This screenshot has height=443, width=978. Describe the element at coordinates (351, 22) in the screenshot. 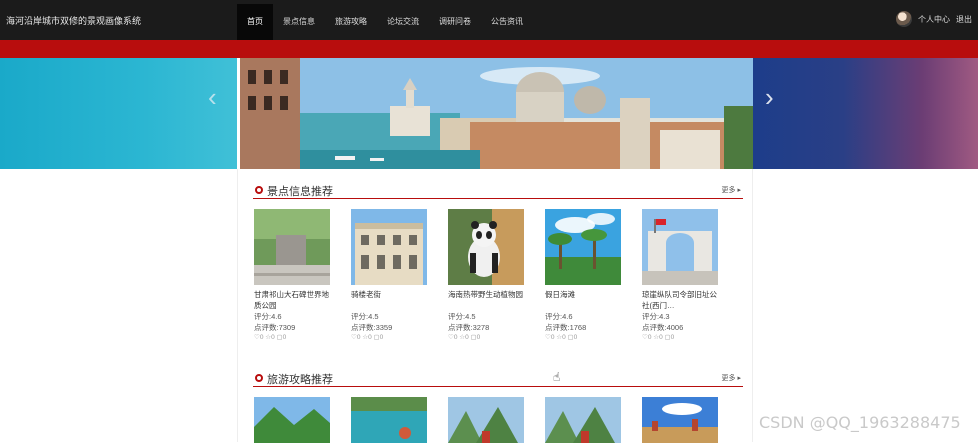

I see `nav-guides: 旅游攻略` at that location.